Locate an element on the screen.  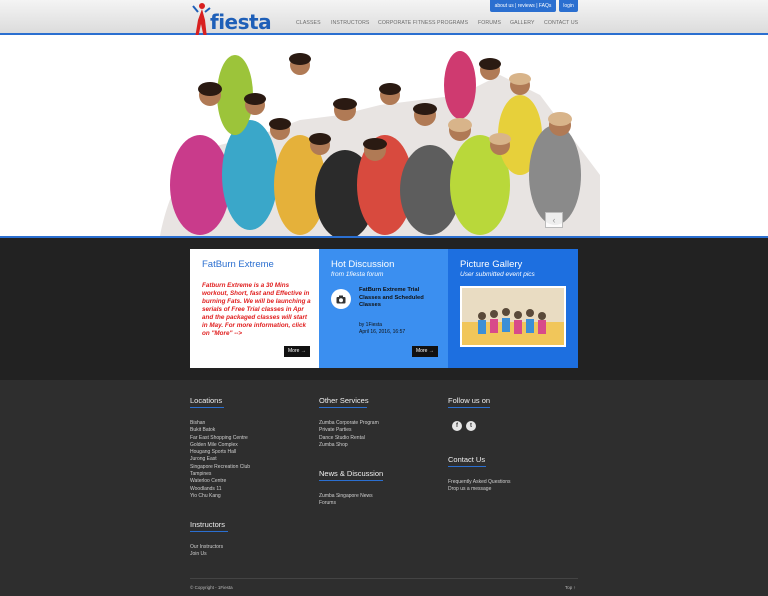
location-link: Hougang Sports Hall is located at coordinates (220, 452).